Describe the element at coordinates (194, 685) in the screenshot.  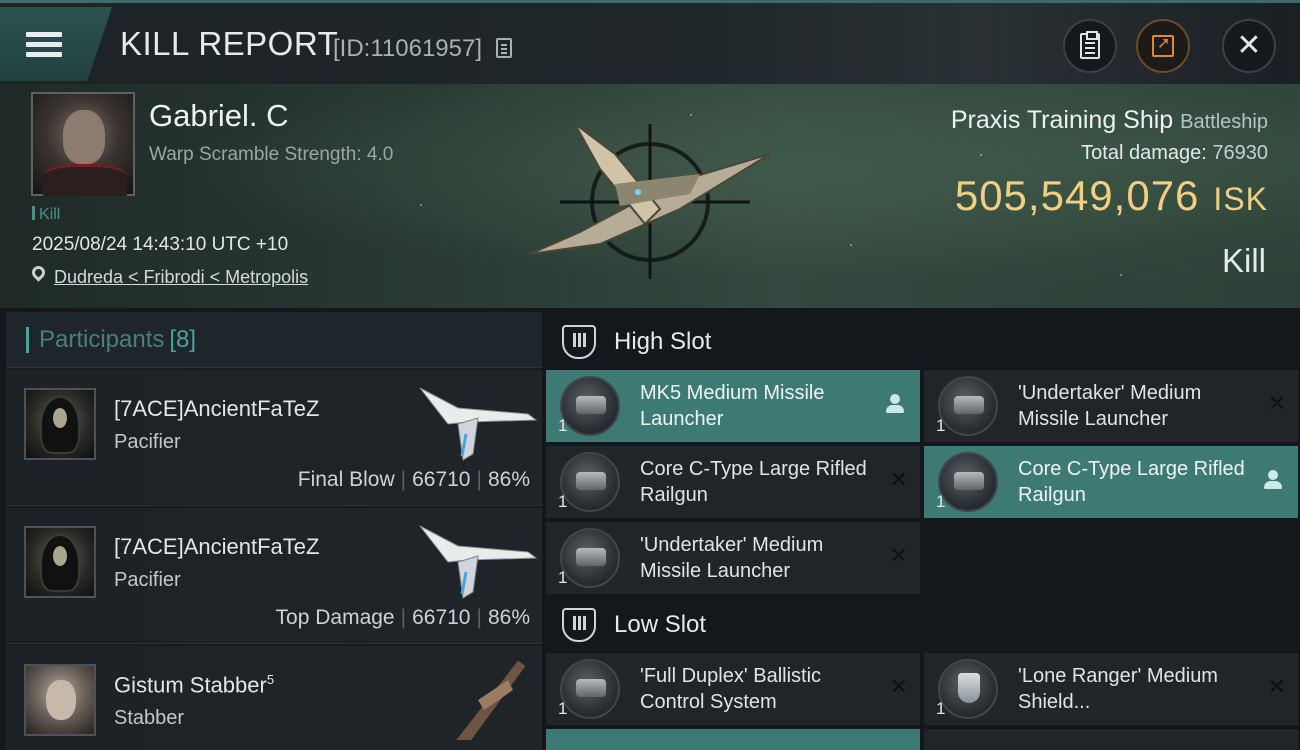
I see `participant-name: Gistum Stabber5` at that location.